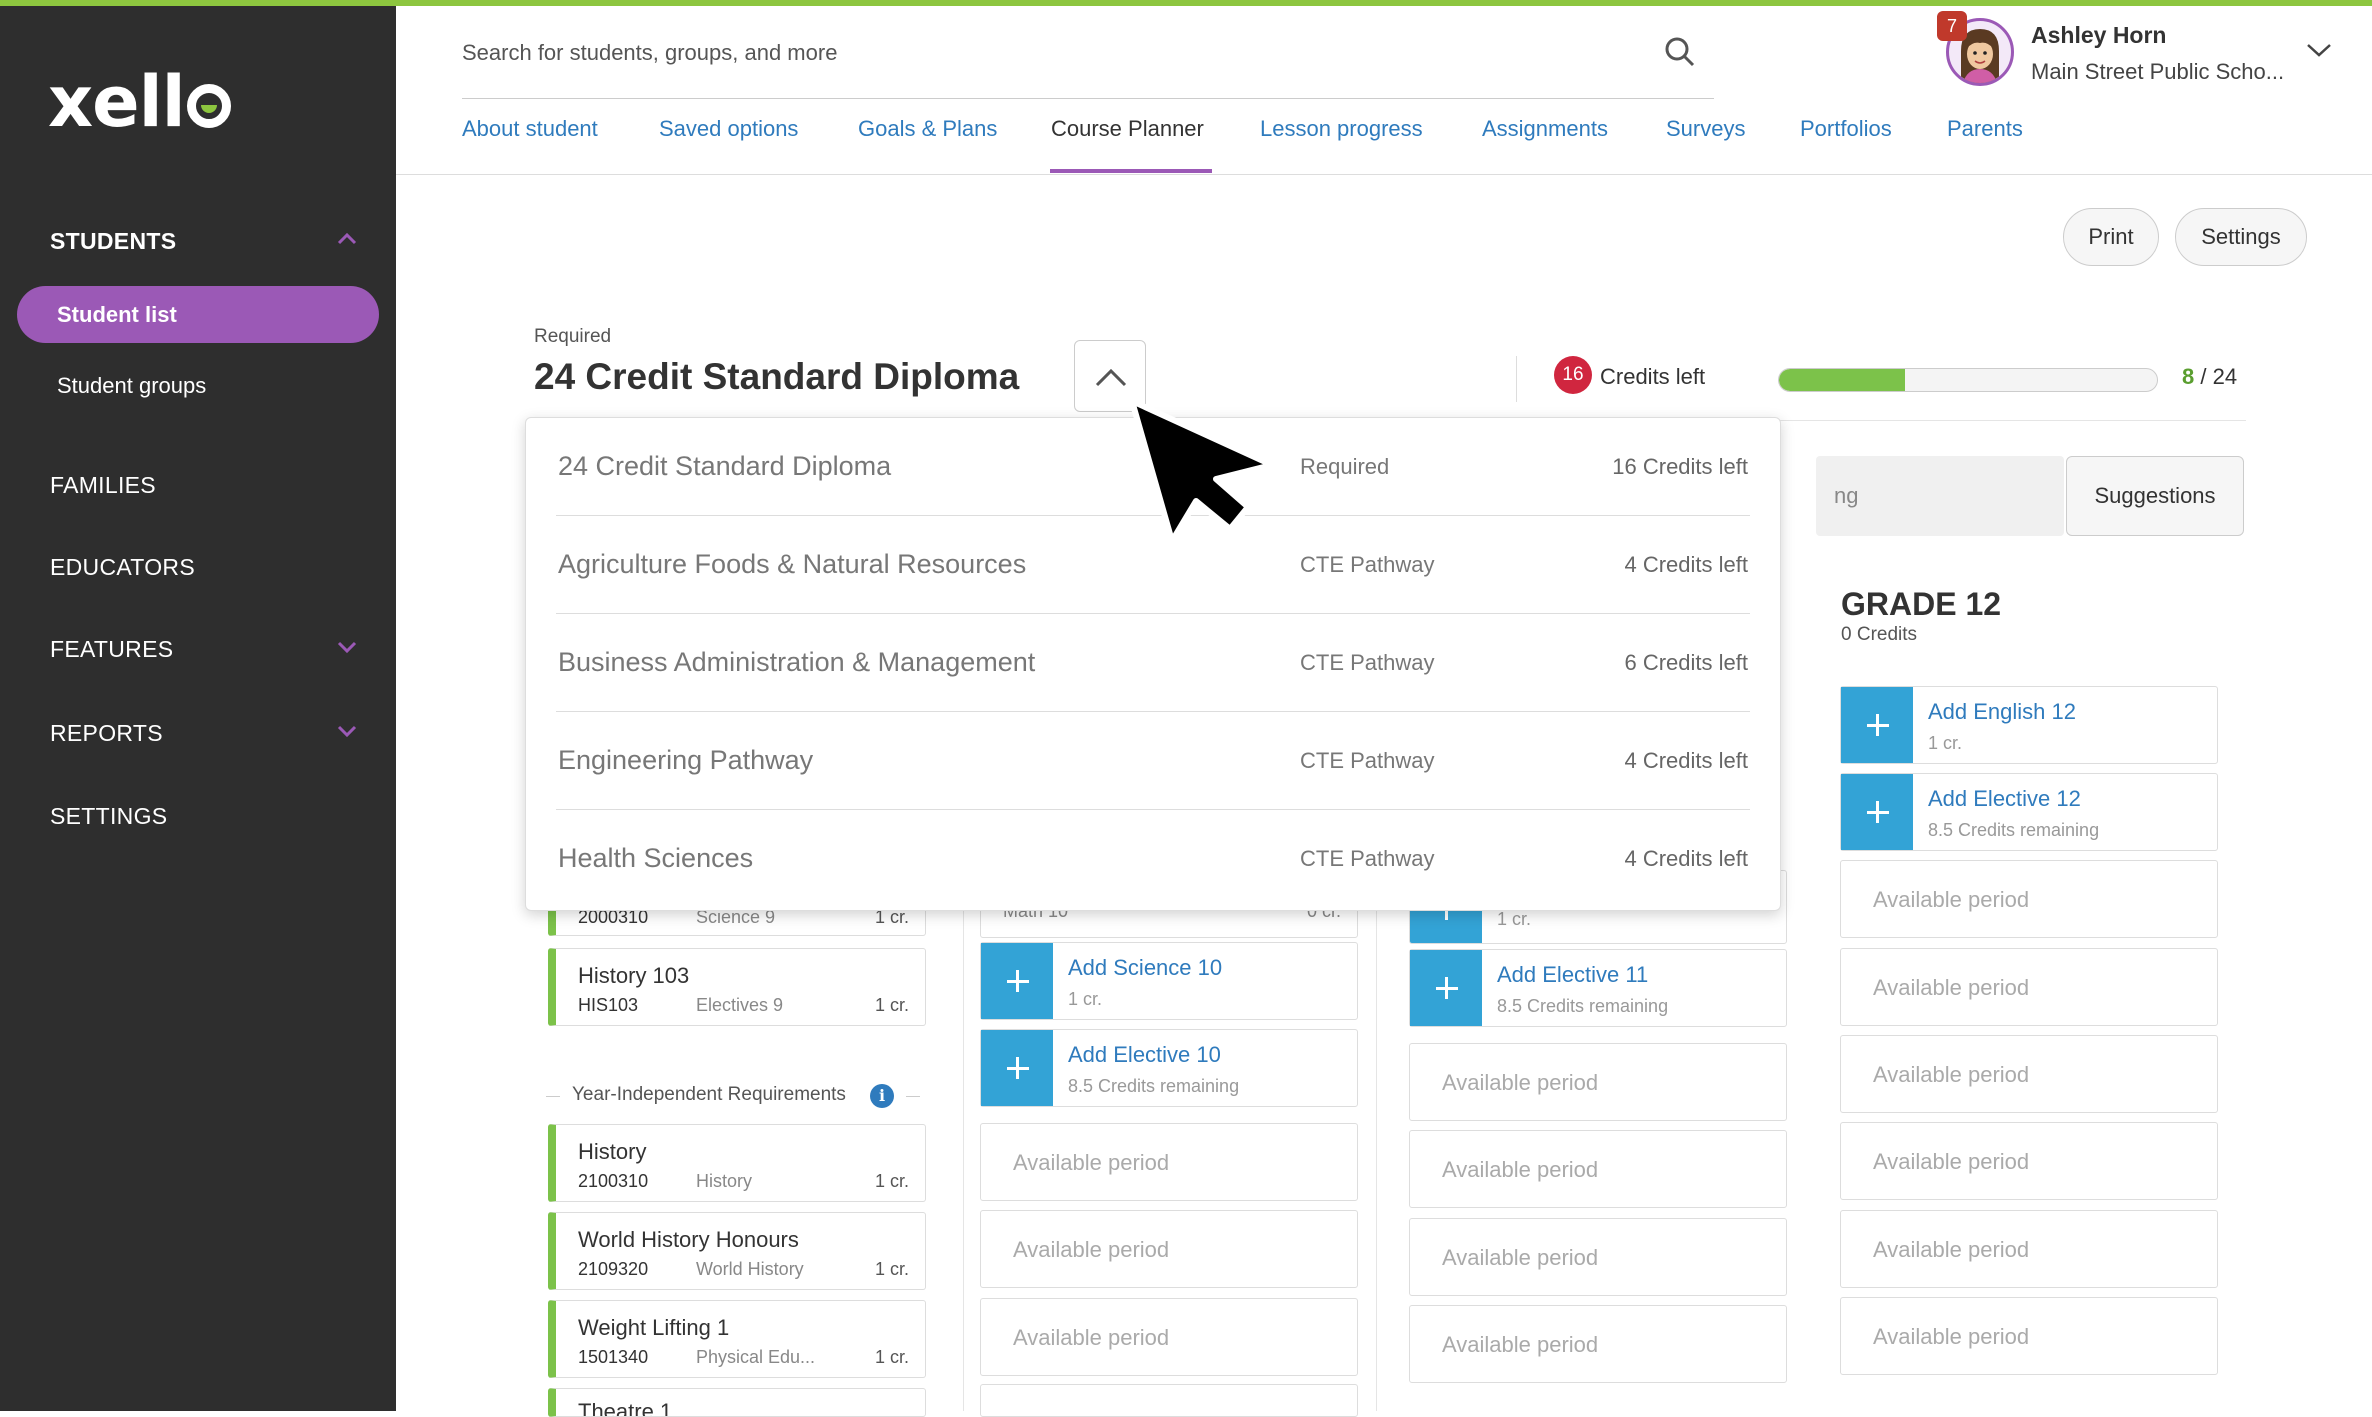  Describe the element at coordinates (1384, 174) in the screenshot. I see `tabs-divider` at that location.